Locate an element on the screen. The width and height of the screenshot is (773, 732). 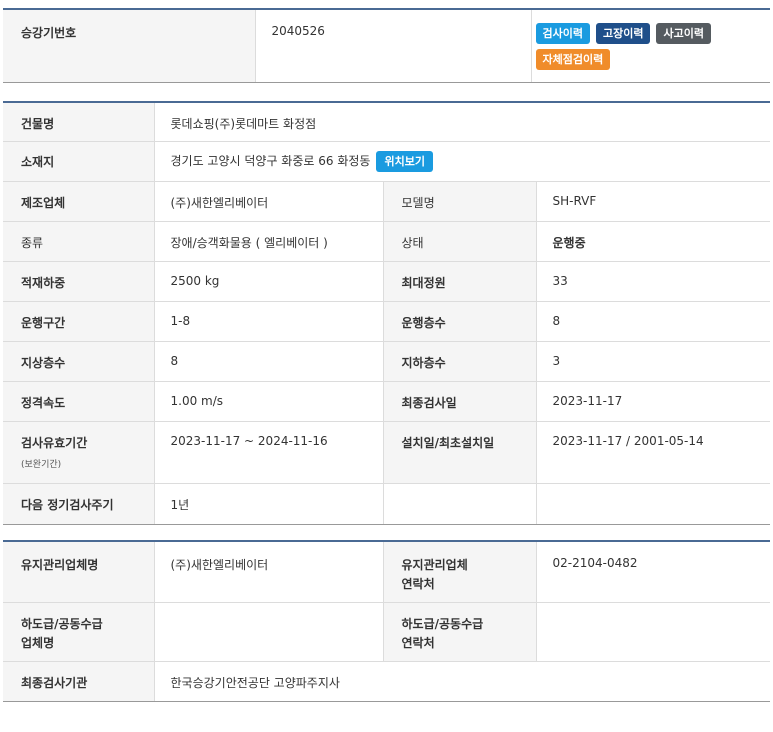
status-value: 운행중 is located at coordinates (652, 241).